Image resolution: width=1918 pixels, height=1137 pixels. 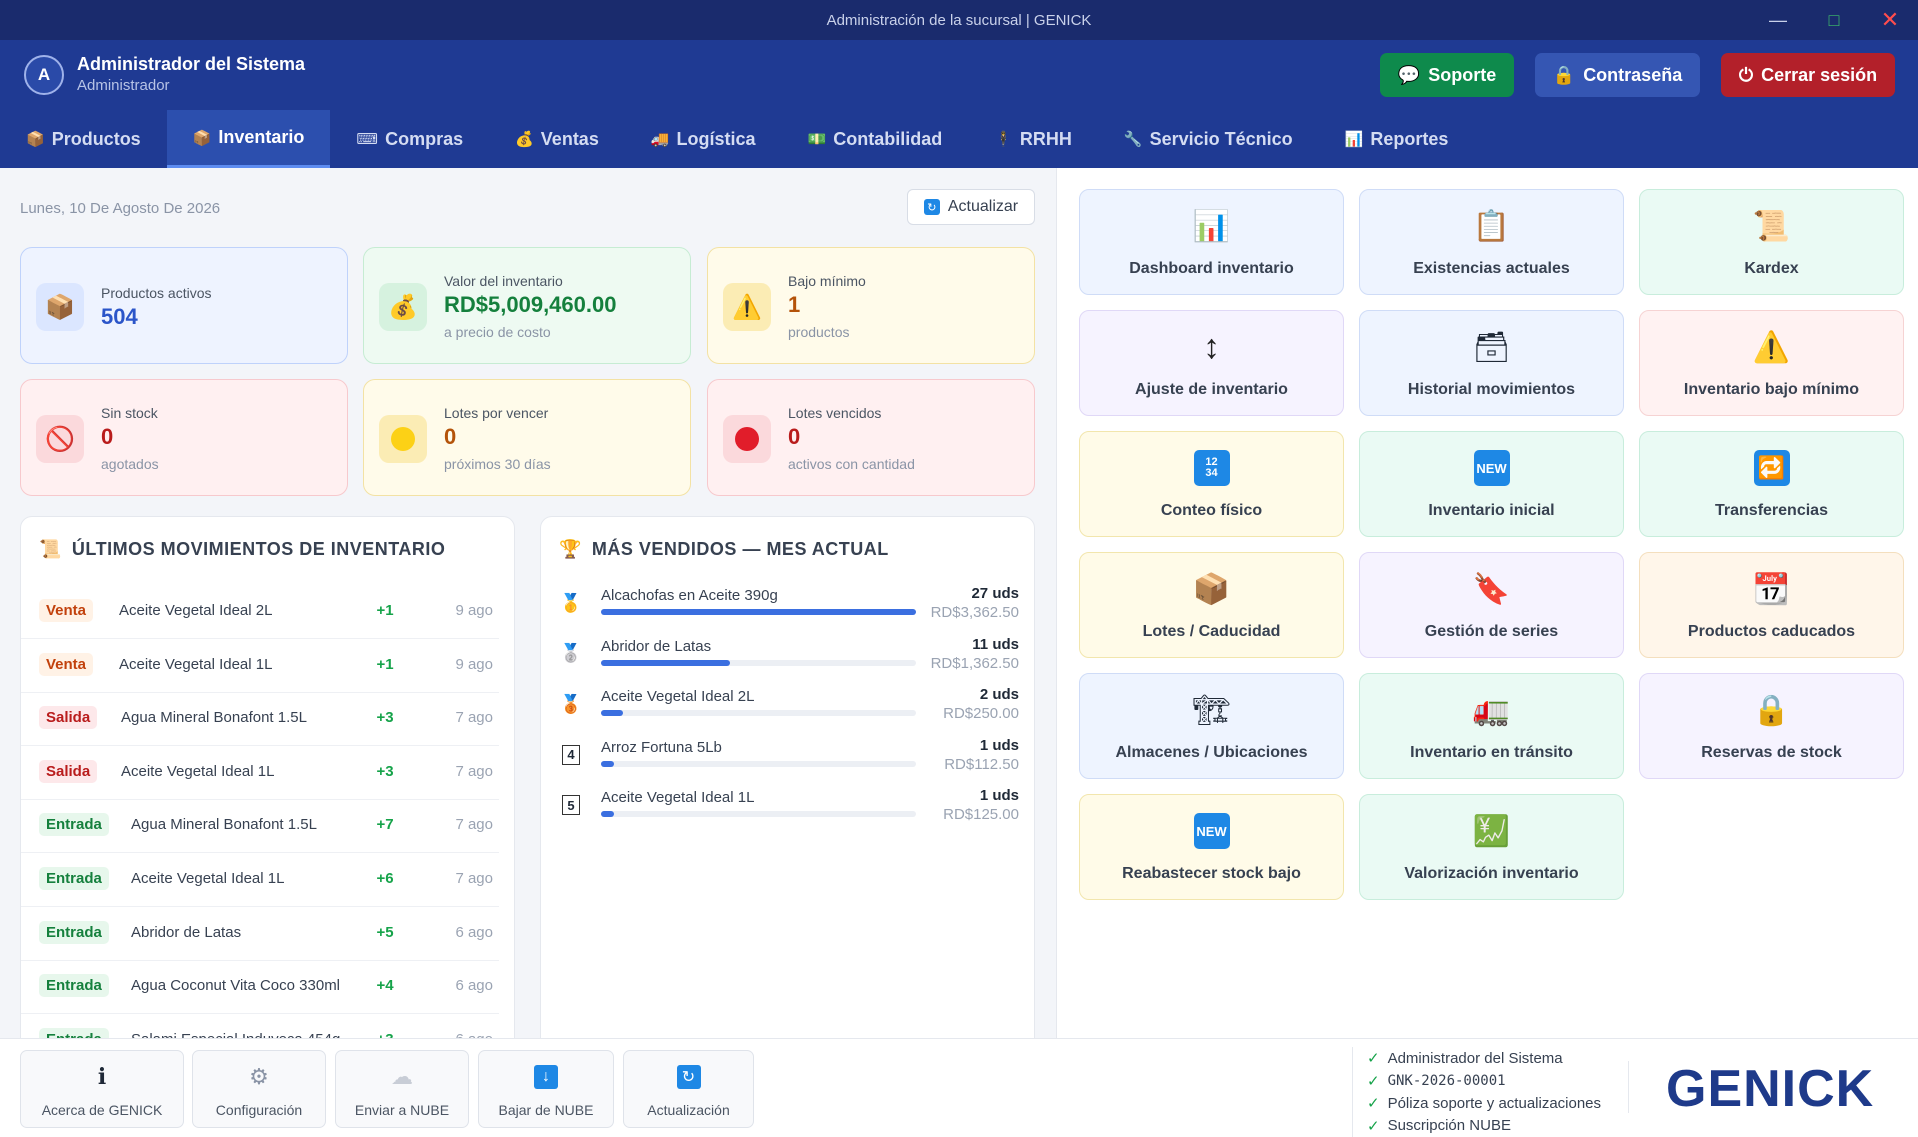 What do you see at coordinates (186, 932) in the screenshot?
I see `movement-product: Abridor de Latas` at bounding box center [186, 932].